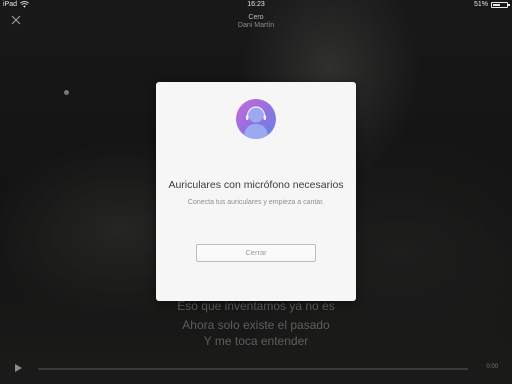 The image size is (512, 384). I want to click on headphone-user-icon, so click(256, 119).